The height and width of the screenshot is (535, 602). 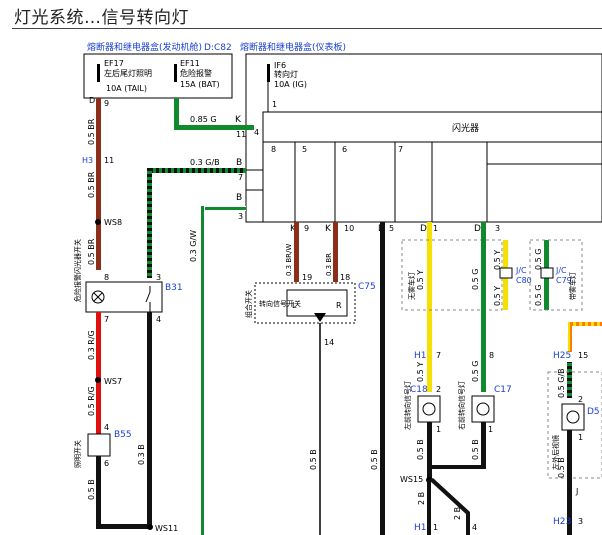 I want to click on wire-rg, so click(x=98, y=373).